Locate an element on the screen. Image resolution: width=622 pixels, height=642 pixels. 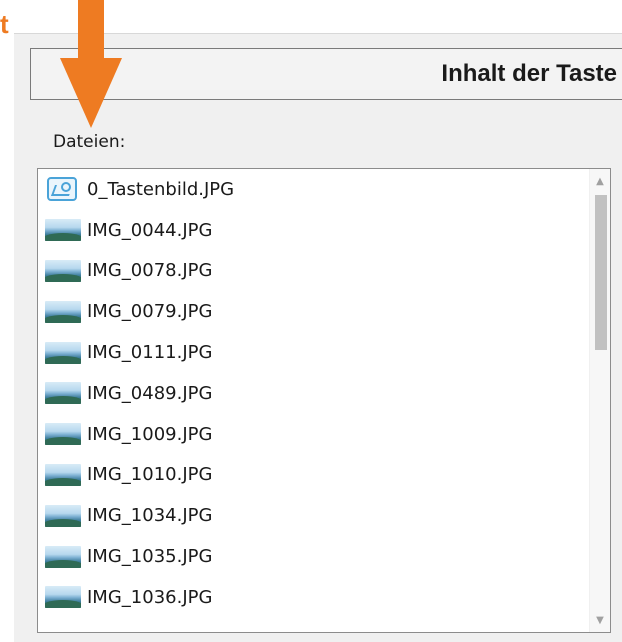
list-item: IMG_0079.JPG is located at coordinates (314, 311).